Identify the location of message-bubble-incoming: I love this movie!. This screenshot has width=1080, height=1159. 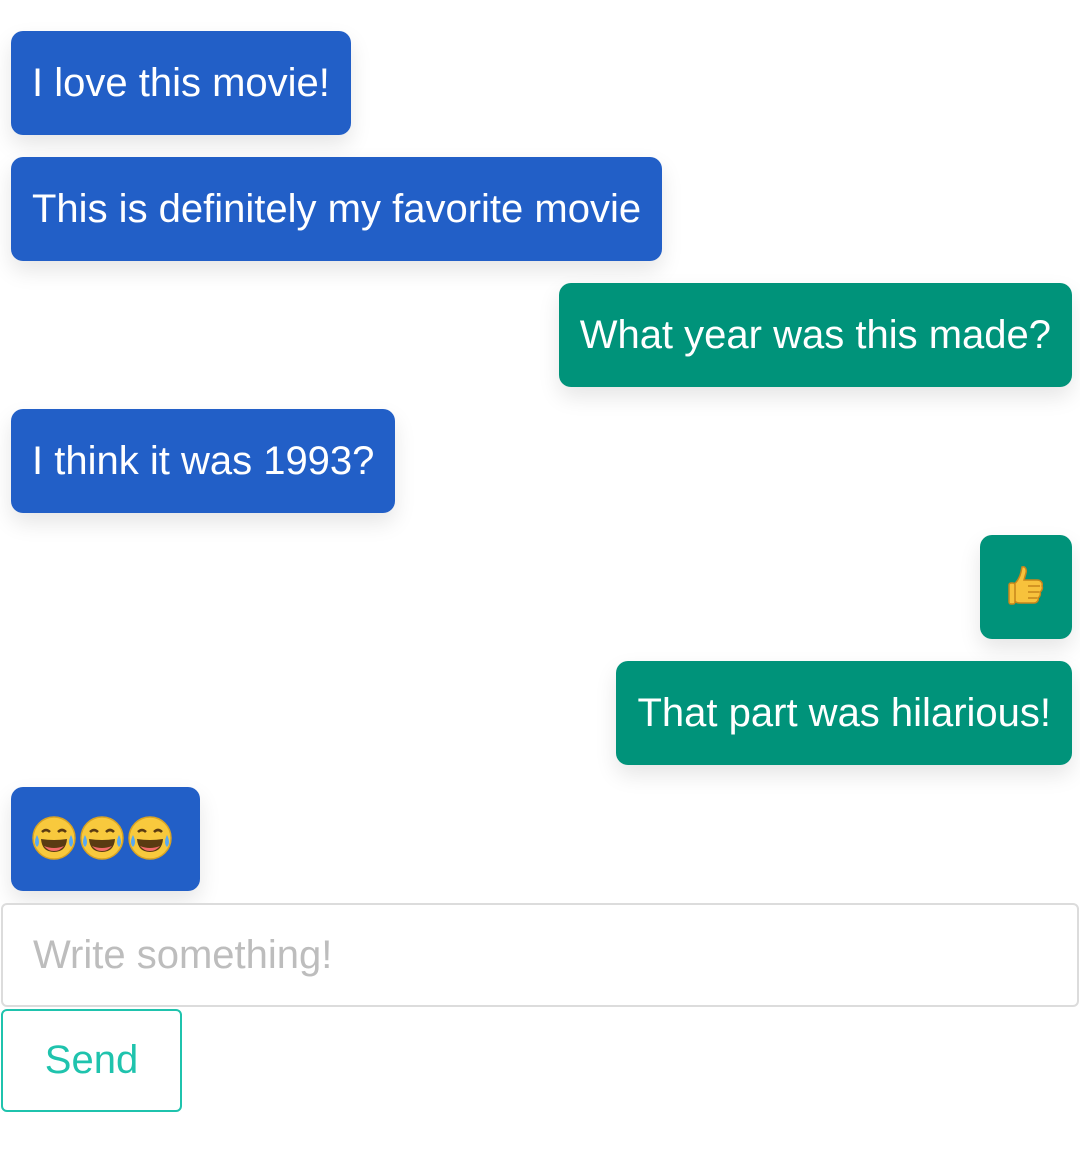
(181, 83).